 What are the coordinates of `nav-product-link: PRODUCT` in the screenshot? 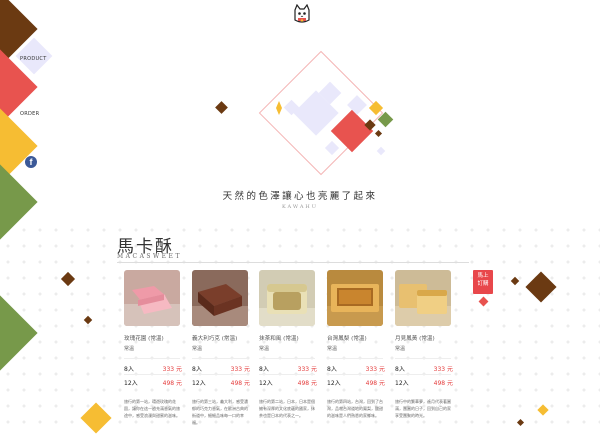 It's located at (33, 59).